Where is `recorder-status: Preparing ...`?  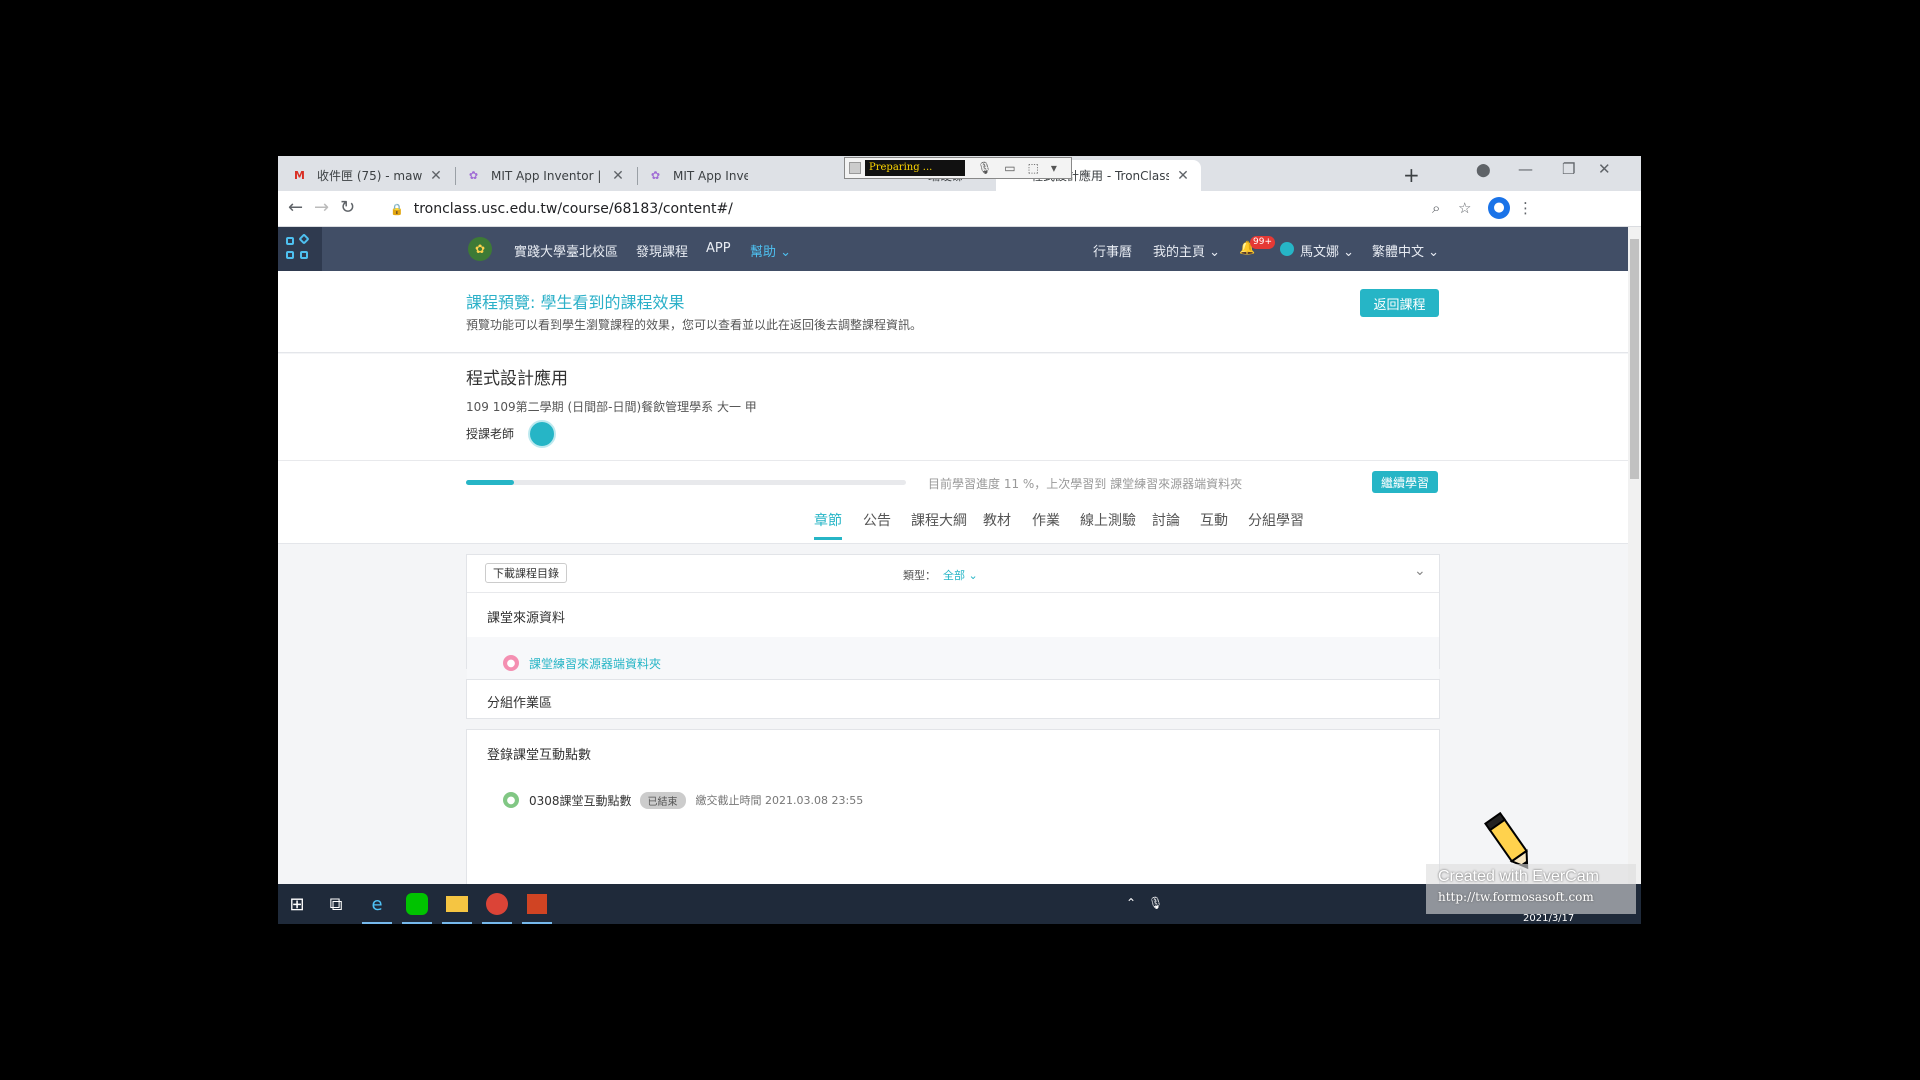
recorder-status: Preparing ... is located at coordinates (915, 168).